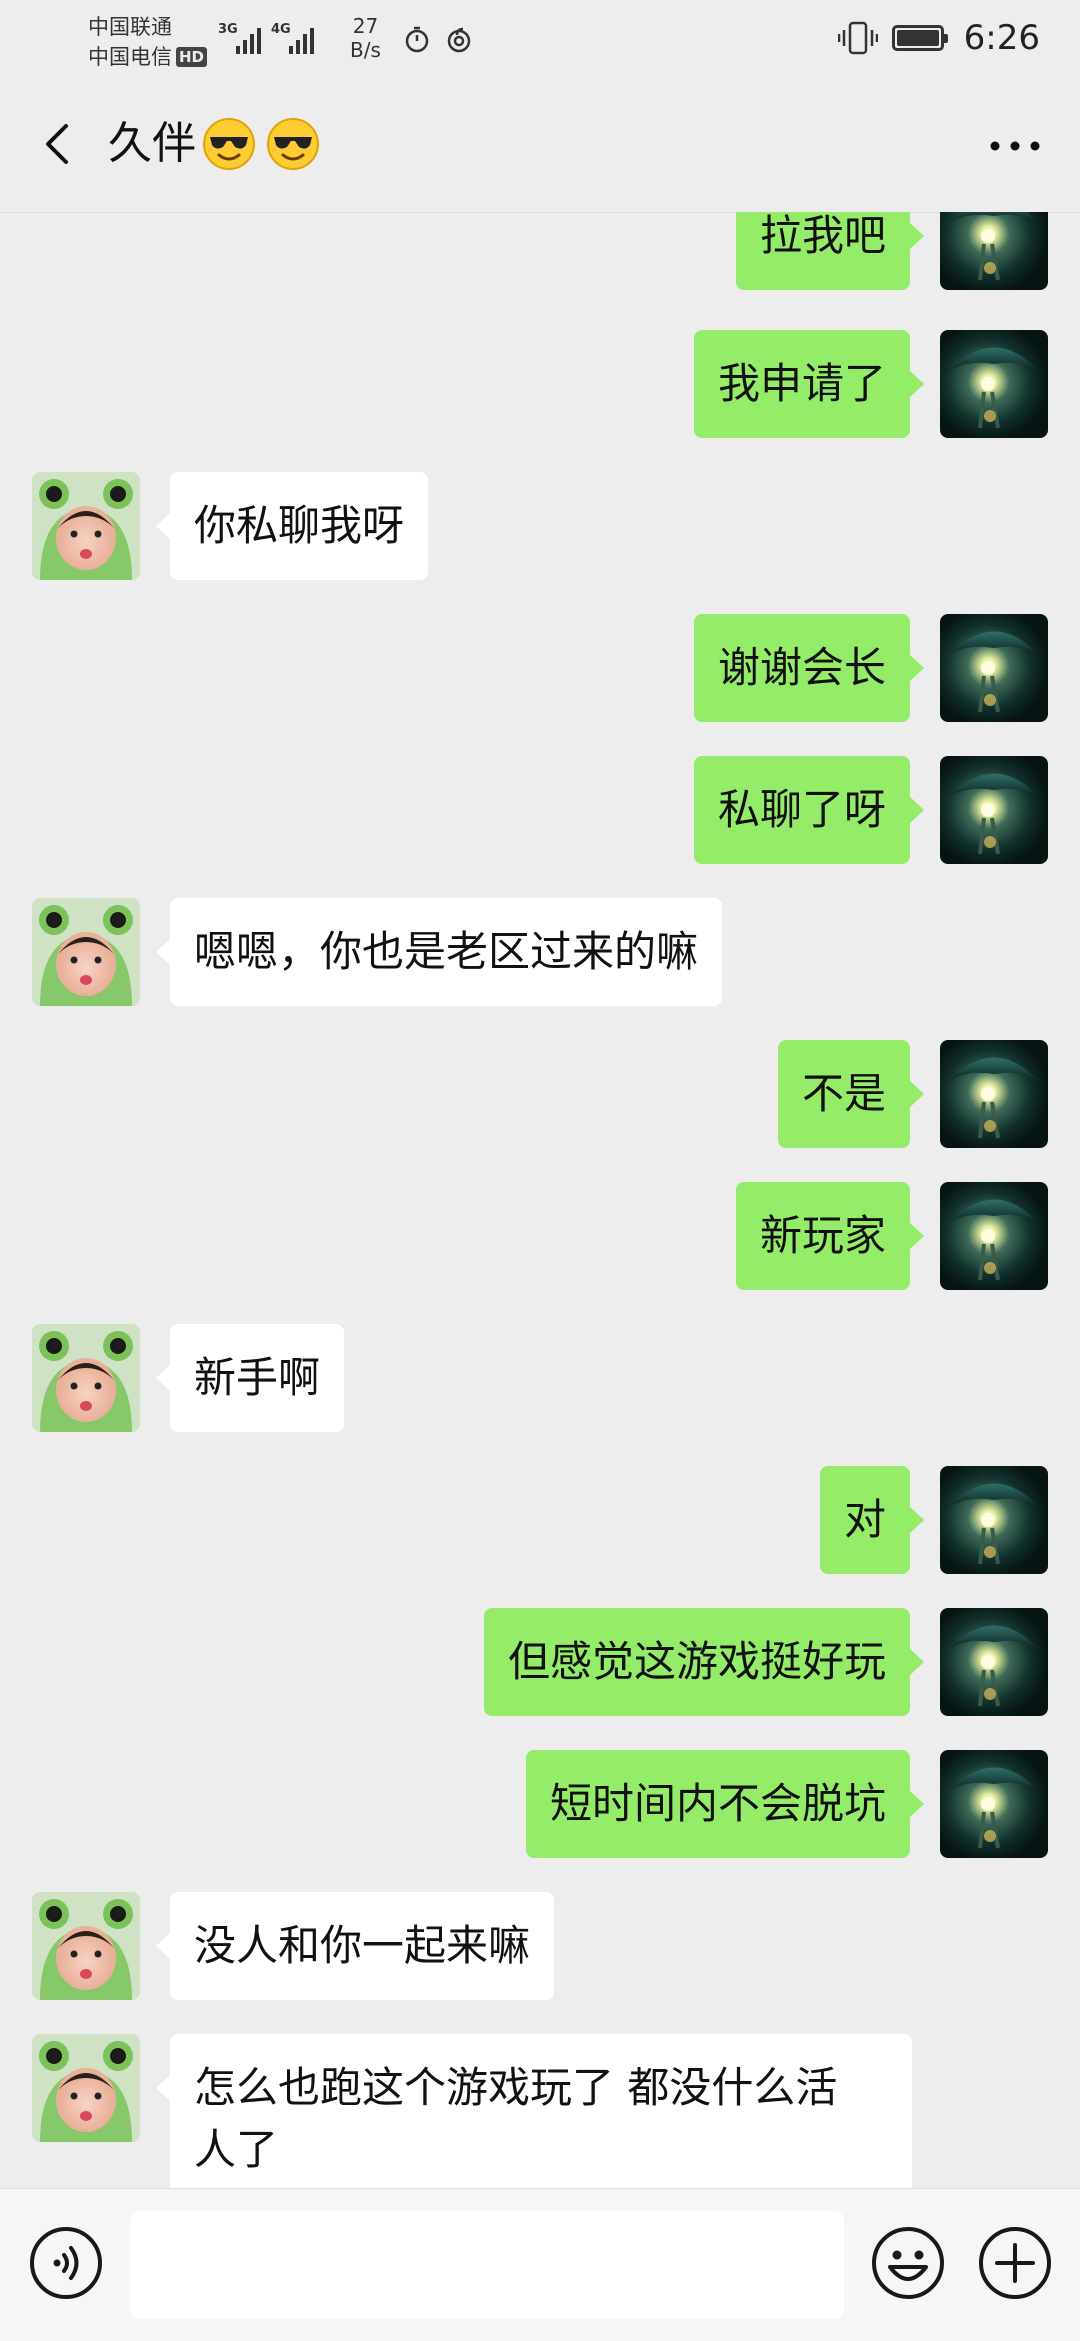 This screenshot has width=1080, height=2341. I want to click on message-bubble-received: 新手啊, so click(250, 1378).